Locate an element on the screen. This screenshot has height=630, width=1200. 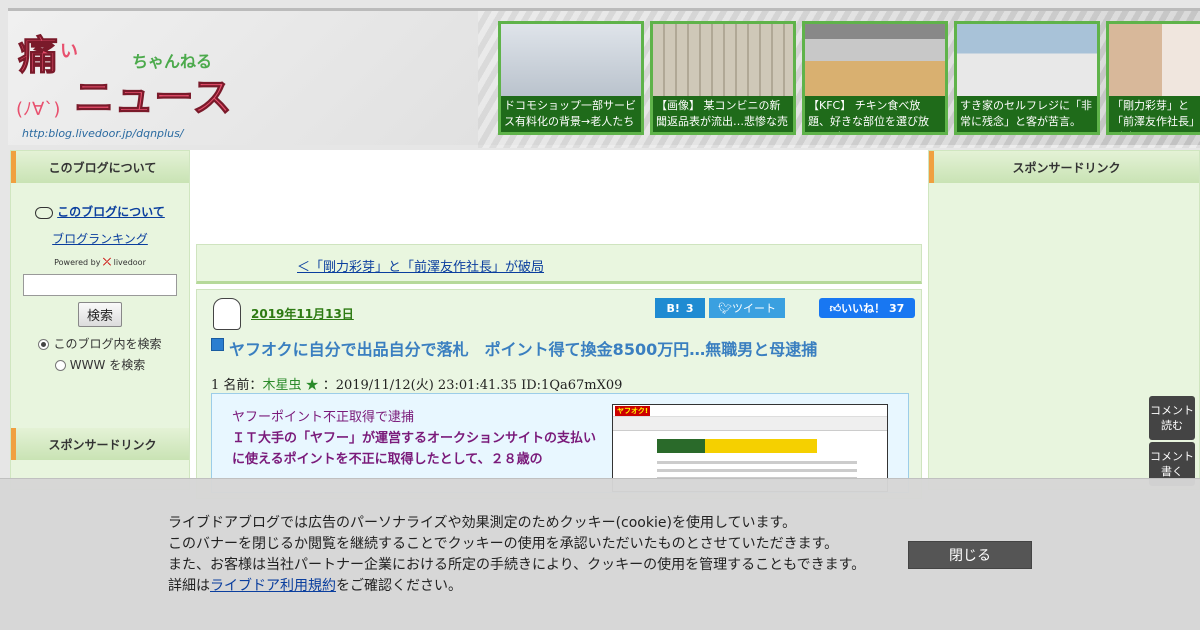
comment-number: 1 is located at coordinates (215, 385).